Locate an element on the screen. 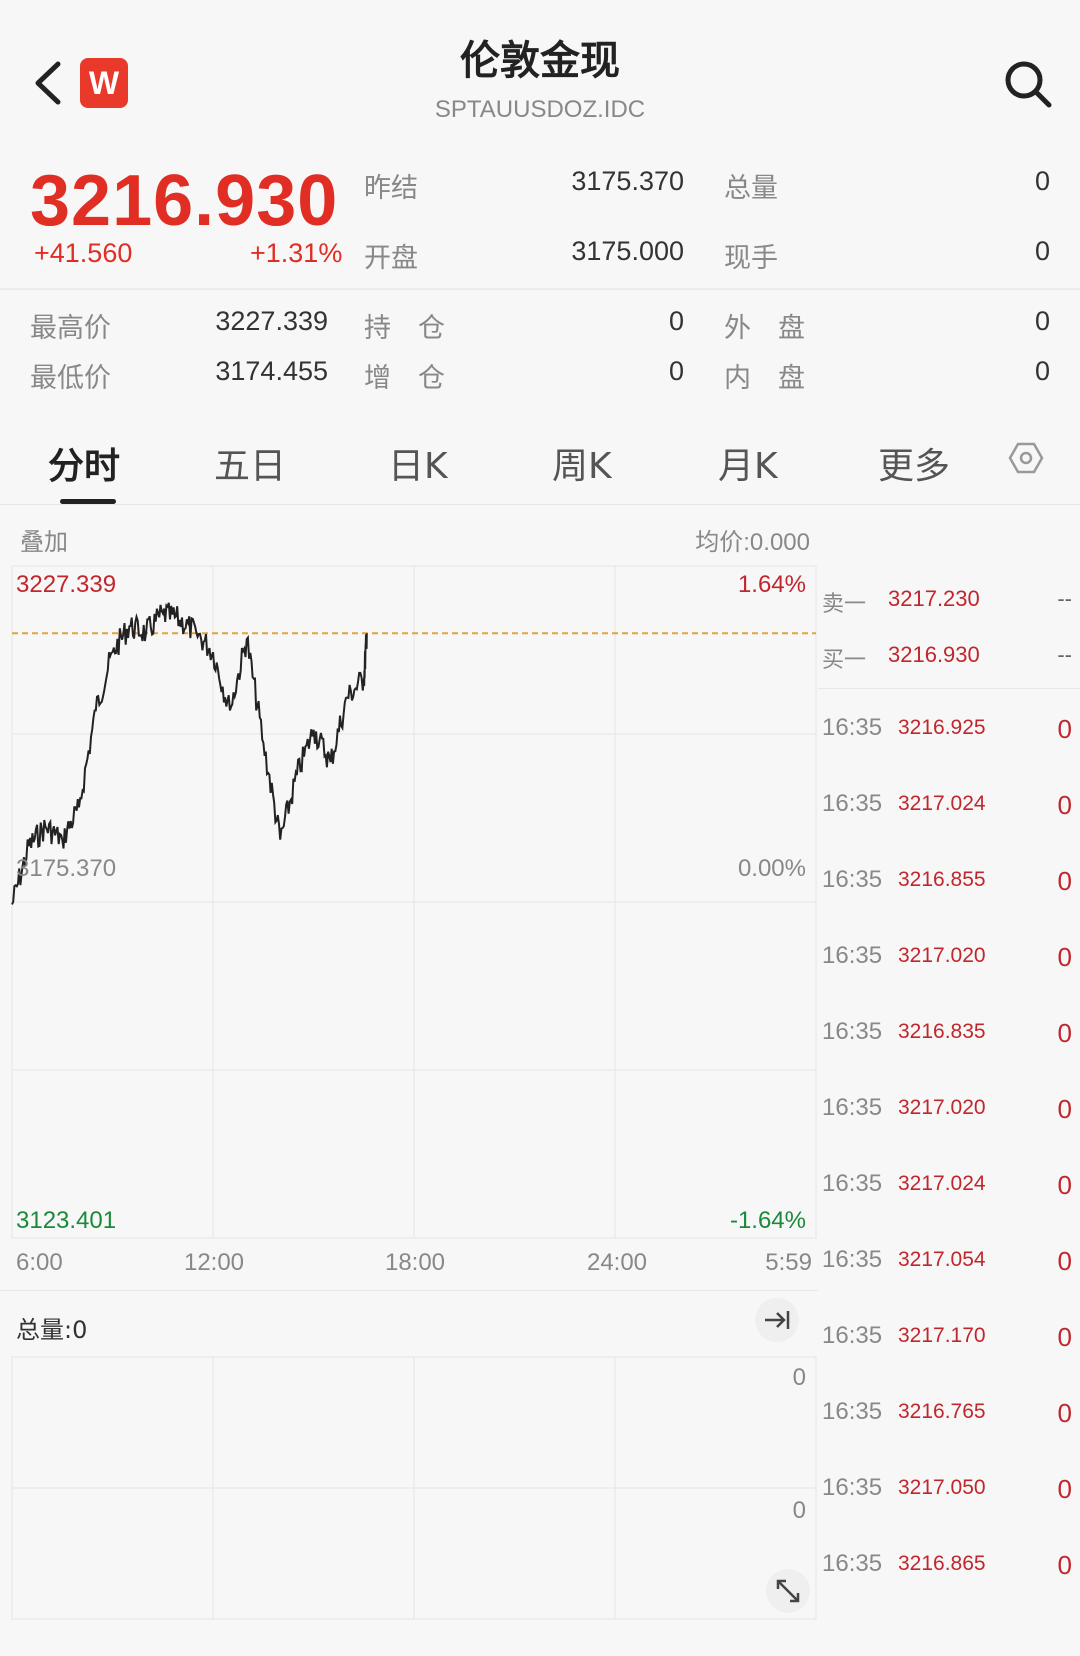  volume-chart: 0 0 is located at coordinates (414, 1488).